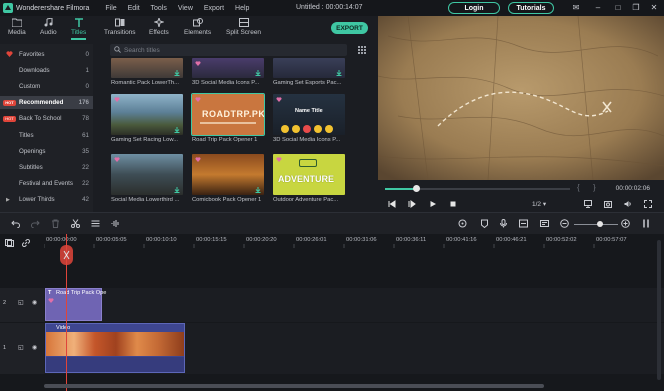 The height and width of the screenshot is (391, 664). I want to click on title-clip: T Road Trip Pack Ope, so click(75, 304).